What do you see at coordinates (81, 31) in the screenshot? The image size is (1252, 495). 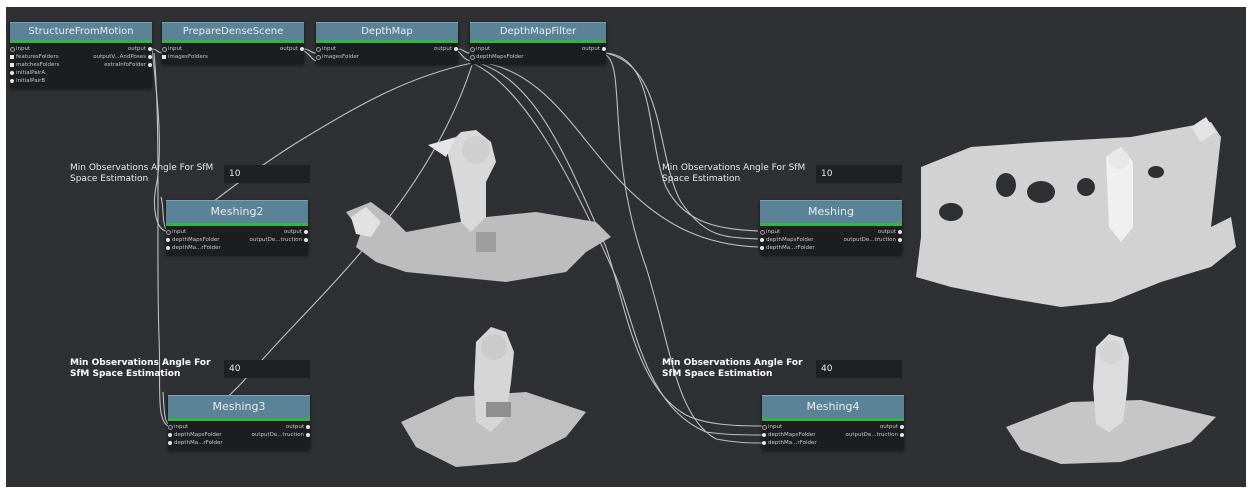 I see `node-title: StructureFromMotion` at bounding box center [81, 31].